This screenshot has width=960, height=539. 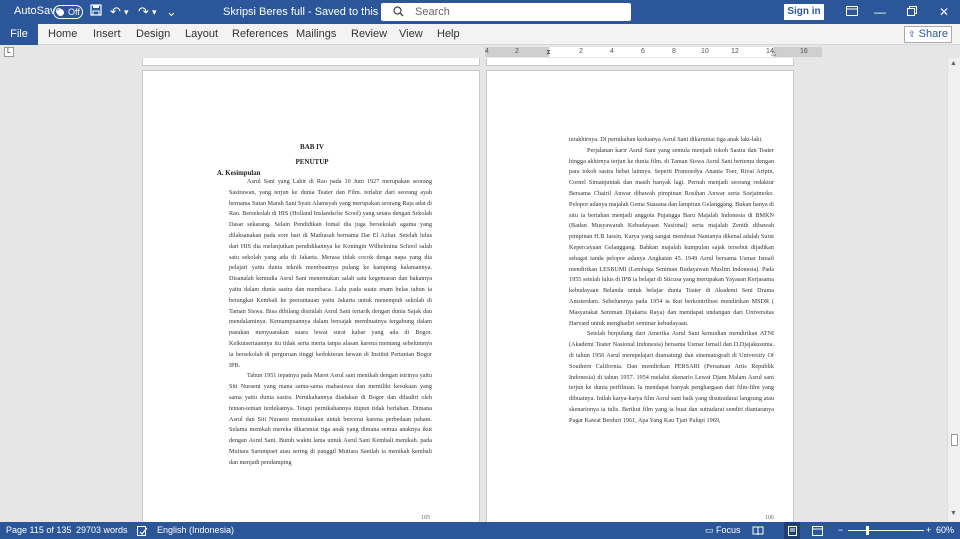 I want to click on word-count: 29703 words, so click(x=102, y=530).